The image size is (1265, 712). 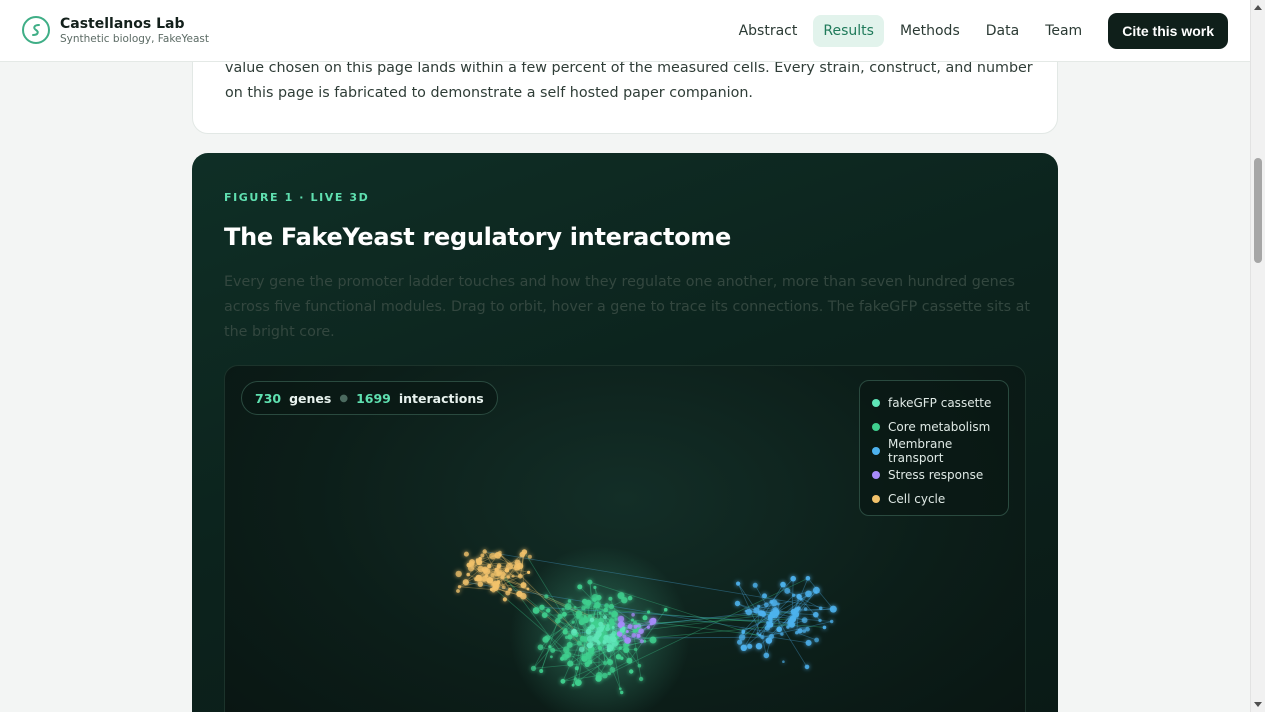 I want to click on page-scrollbar, so click(x=1257, y=356).